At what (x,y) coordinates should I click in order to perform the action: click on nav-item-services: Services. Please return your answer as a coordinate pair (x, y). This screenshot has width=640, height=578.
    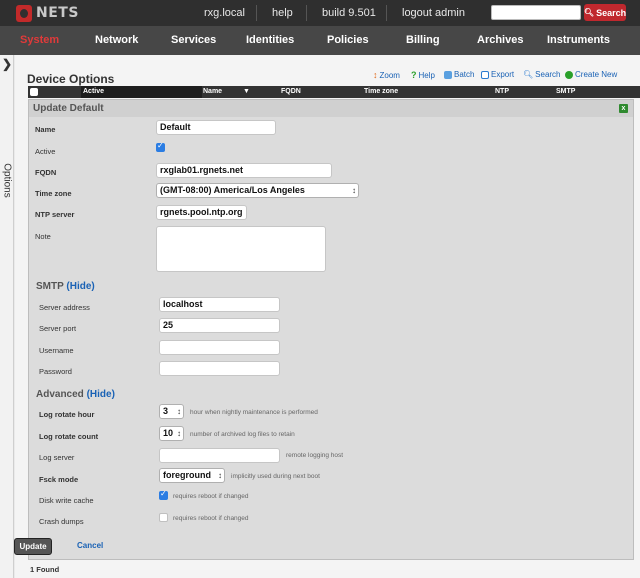
    Looking at the image, I should click on (193, 40).